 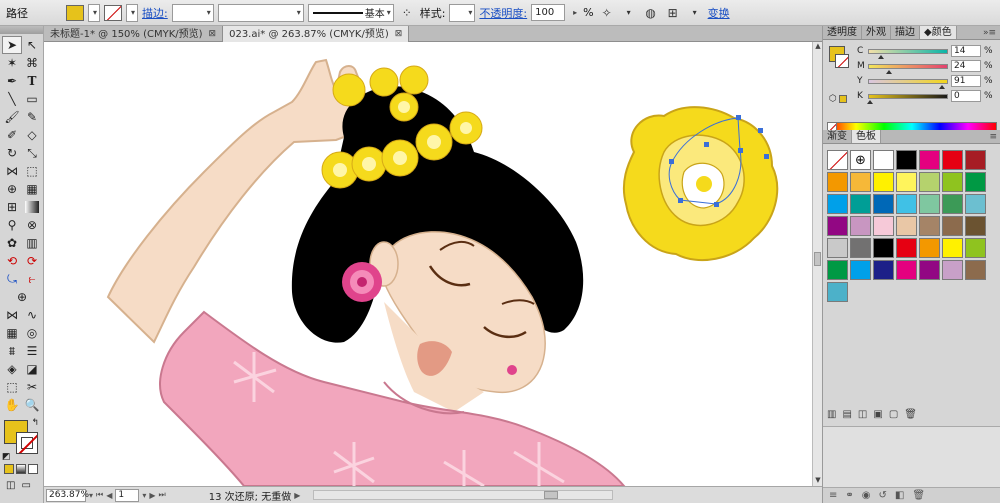 What do you see at coordinates (134, 34) in the screenshot?
I see `tab-untitled: 未标题-1* @ 150% (CMYK/预览) ⊠` at bounding box center [134, 34].